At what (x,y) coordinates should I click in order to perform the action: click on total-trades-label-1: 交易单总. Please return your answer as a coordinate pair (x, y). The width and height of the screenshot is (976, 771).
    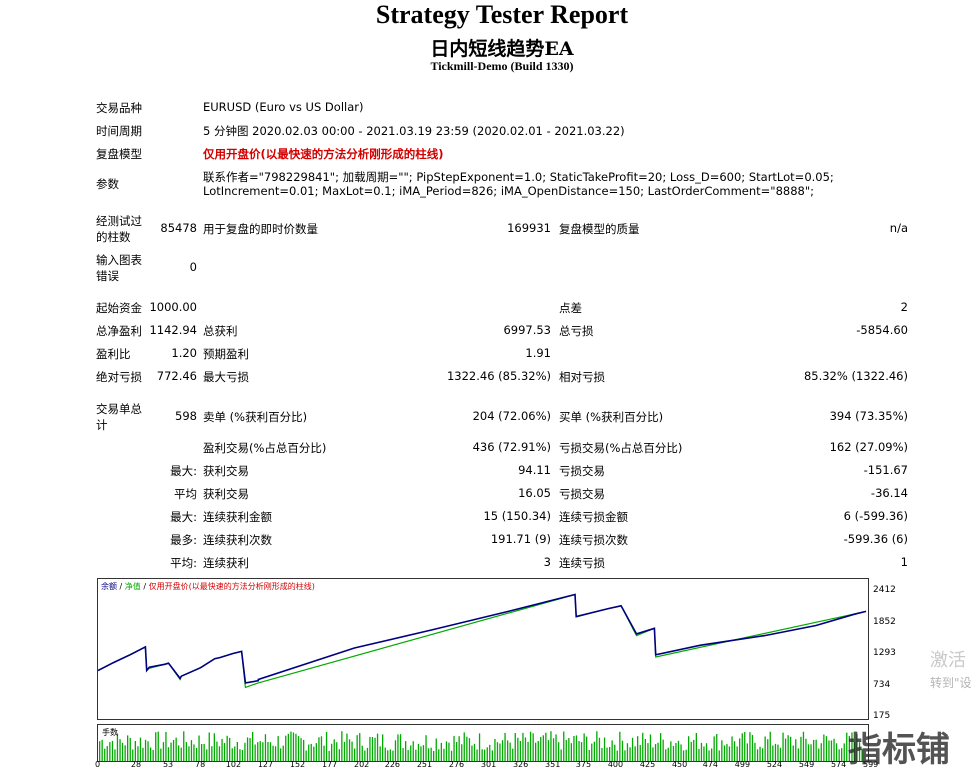
    Looking at the image, I should click on (119, 409).